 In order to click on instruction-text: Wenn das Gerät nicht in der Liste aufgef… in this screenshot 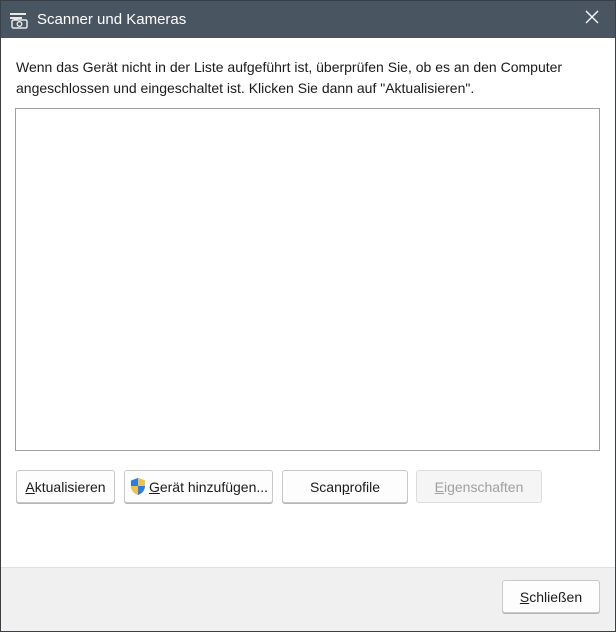, I will do `click(311, 78)`.